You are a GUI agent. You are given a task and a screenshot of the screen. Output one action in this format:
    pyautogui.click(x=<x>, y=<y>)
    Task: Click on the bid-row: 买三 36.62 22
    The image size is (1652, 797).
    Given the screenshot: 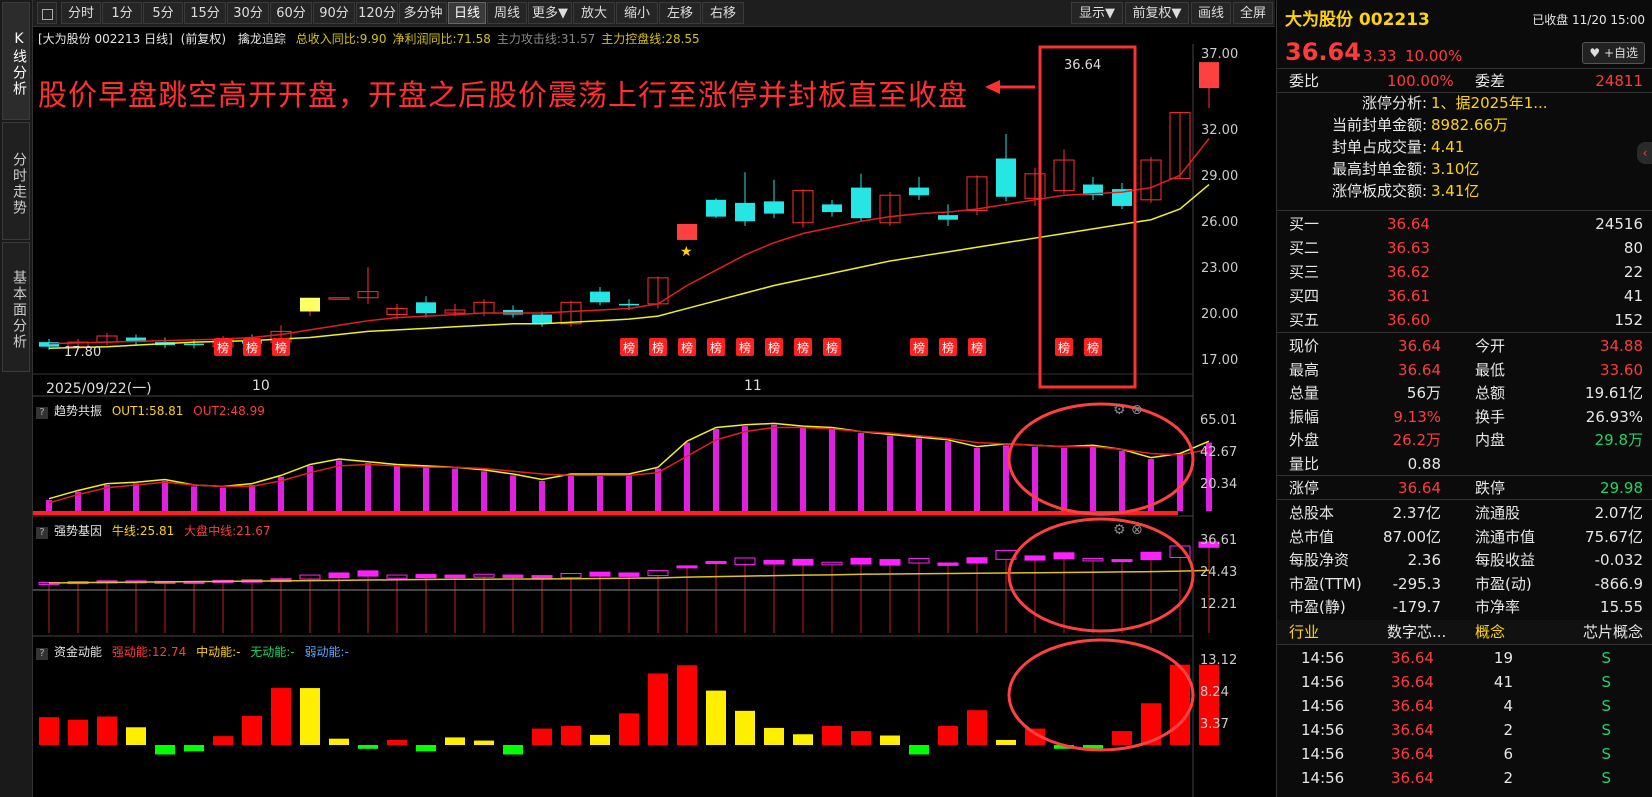 What is the action you would take?
    pyautogui.click(x=1464, y=272)
    